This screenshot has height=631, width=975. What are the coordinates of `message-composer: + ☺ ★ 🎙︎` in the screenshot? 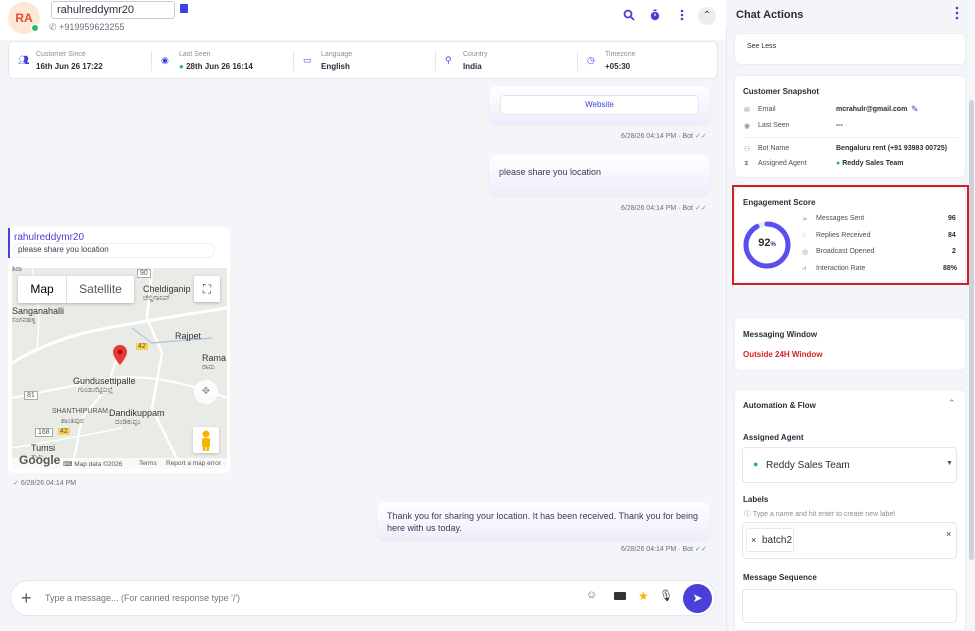 It's located at (363, 598).